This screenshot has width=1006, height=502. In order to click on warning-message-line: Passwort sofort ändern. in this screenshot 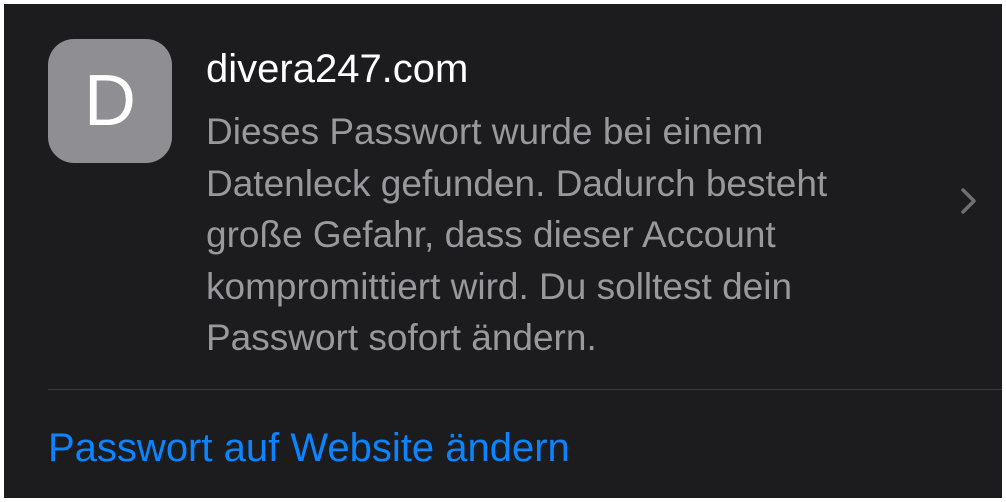, I will do `click(401, 337)`.